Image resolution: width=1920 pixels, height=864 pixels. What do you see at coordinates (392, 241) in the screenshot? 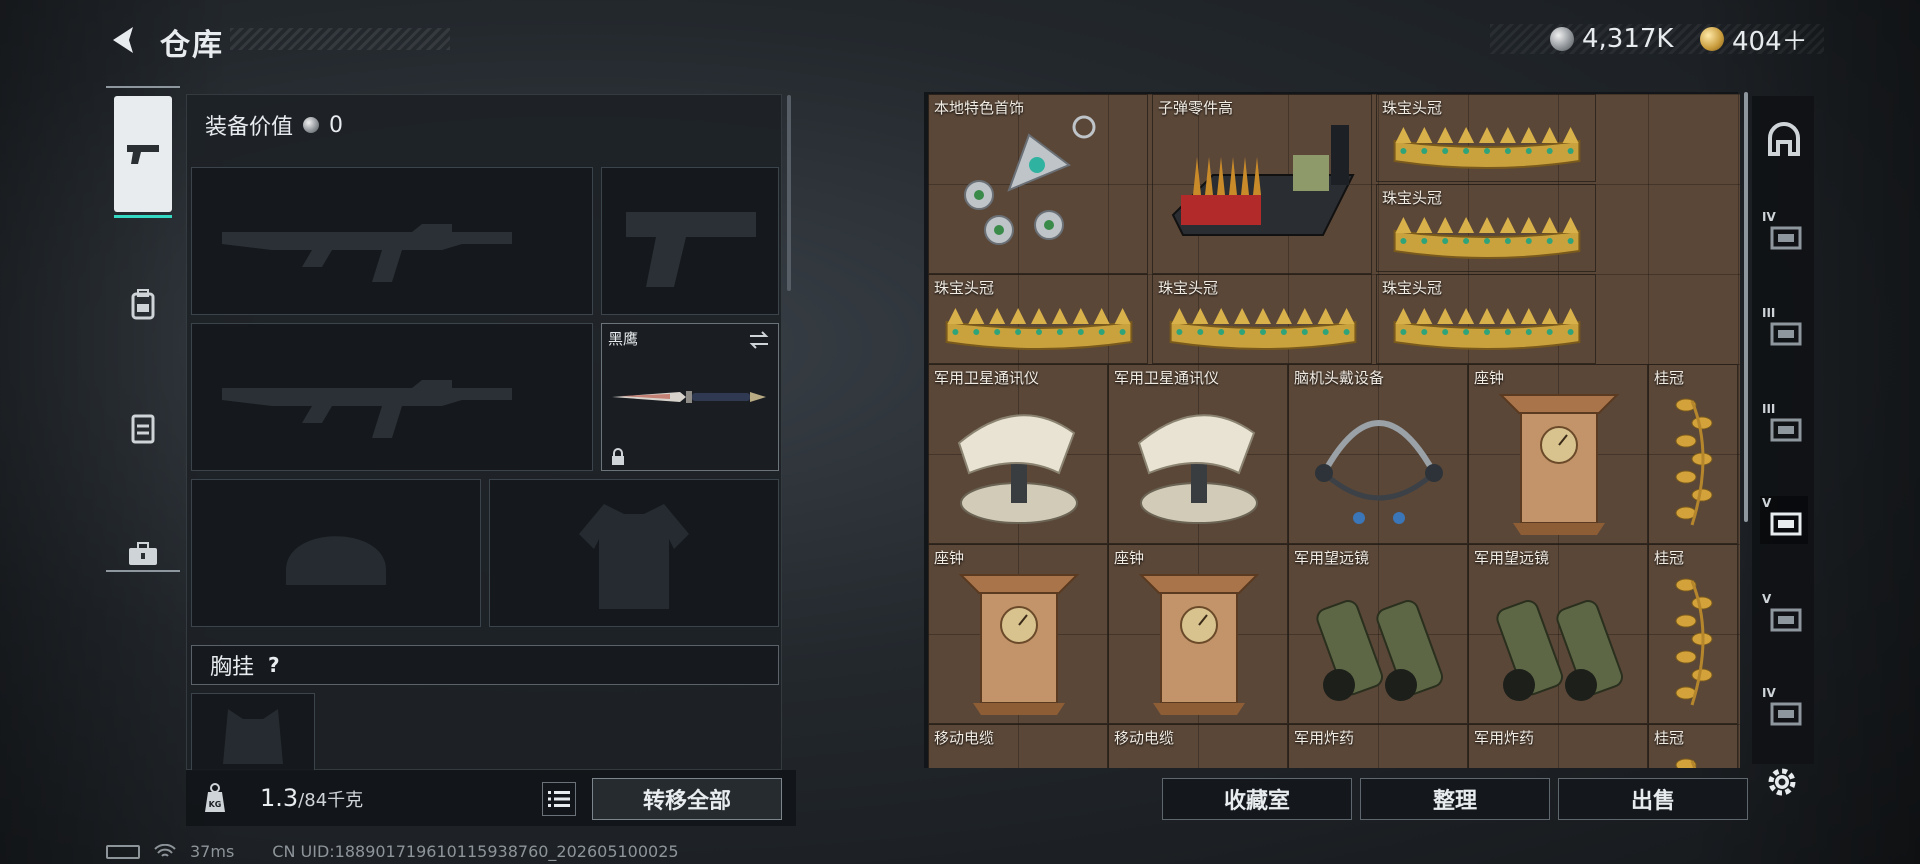
I see `primary-weapon-slot` at bounding box center [392, 241].